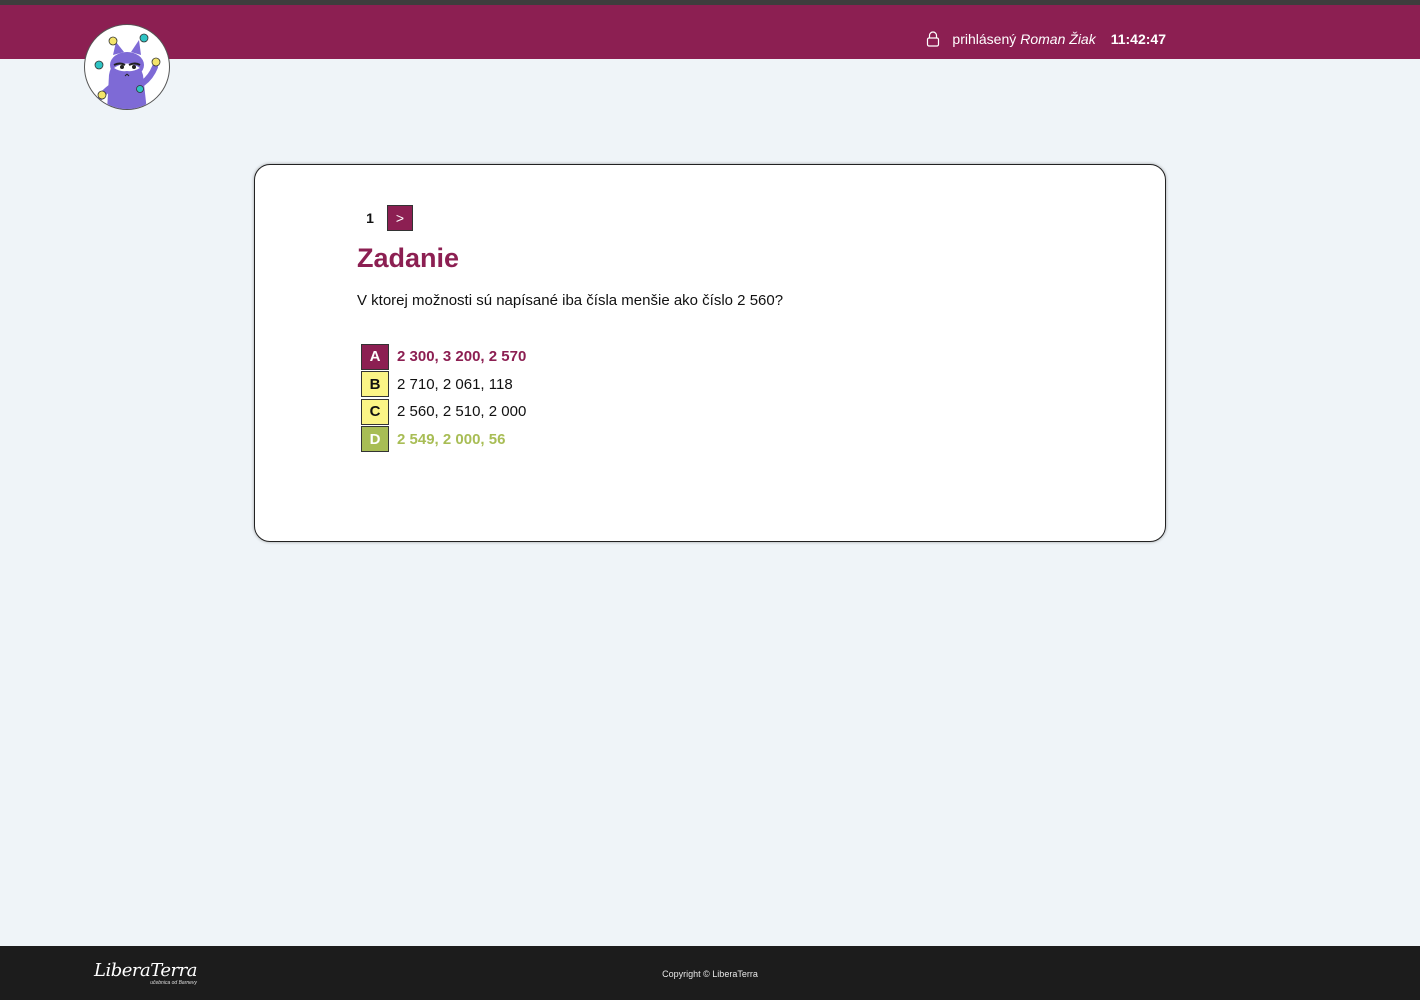 Image resolution: width=1420 pixels, height=1000 pixels. I want to click on next-question-button: >, so click(400, 218).